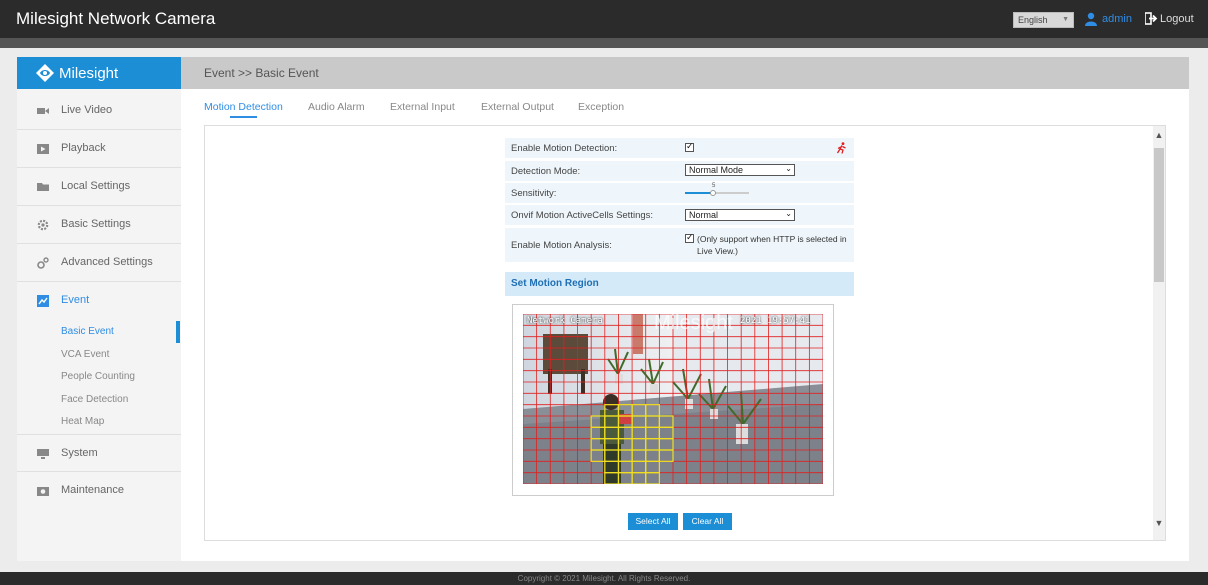  What do you see at coordinates (564, 148) in the screenshot?
I see `enable-motion-label: Enable Motion Detection:` at bounding box center [564, 148].